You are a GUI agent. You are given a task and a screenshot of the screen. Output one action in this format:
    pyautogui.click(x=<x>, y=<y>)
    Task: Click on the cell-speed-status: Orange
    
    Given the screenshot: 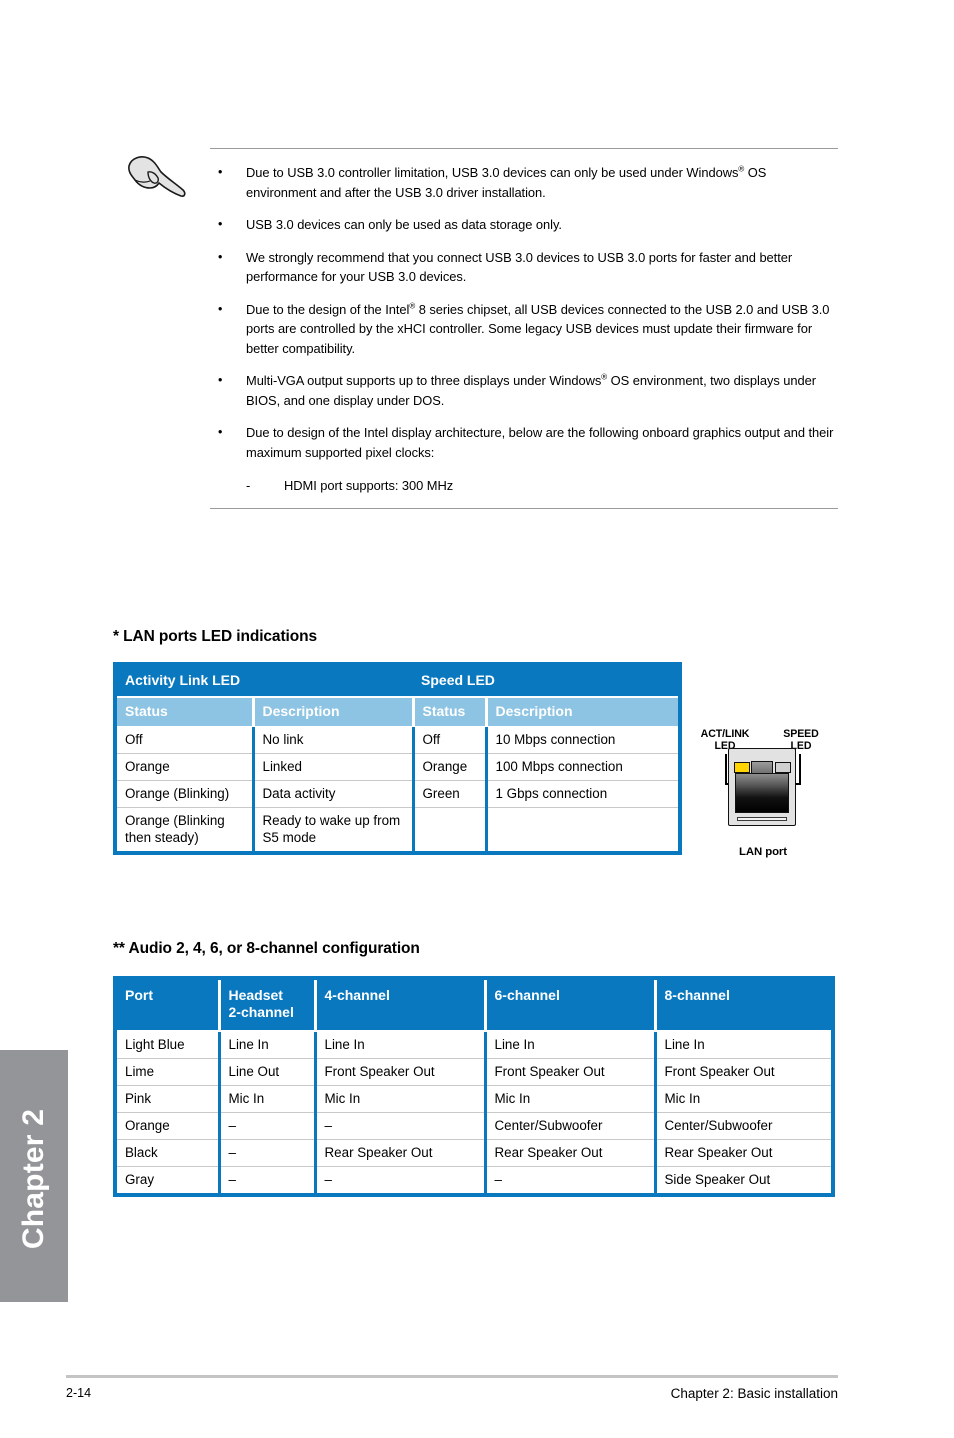 What is the action you would take?
    pyautogui.click(x=450, y=767)
    